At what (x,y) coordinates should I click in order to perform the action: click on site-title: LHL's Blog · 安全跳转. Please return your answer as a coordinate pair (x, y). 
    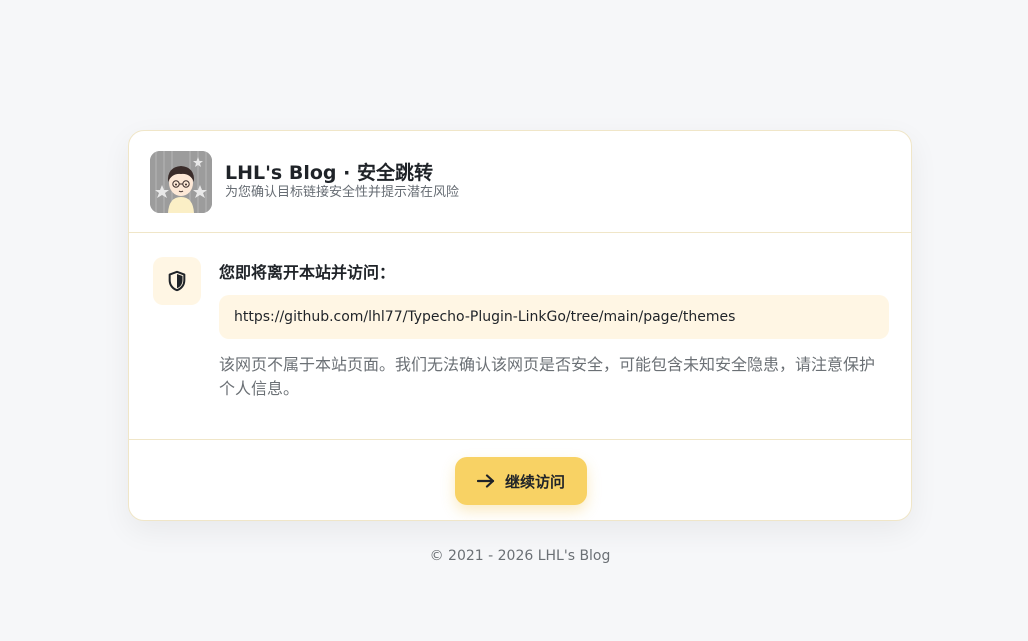
    Looking at the image, I should click on (329, 173).